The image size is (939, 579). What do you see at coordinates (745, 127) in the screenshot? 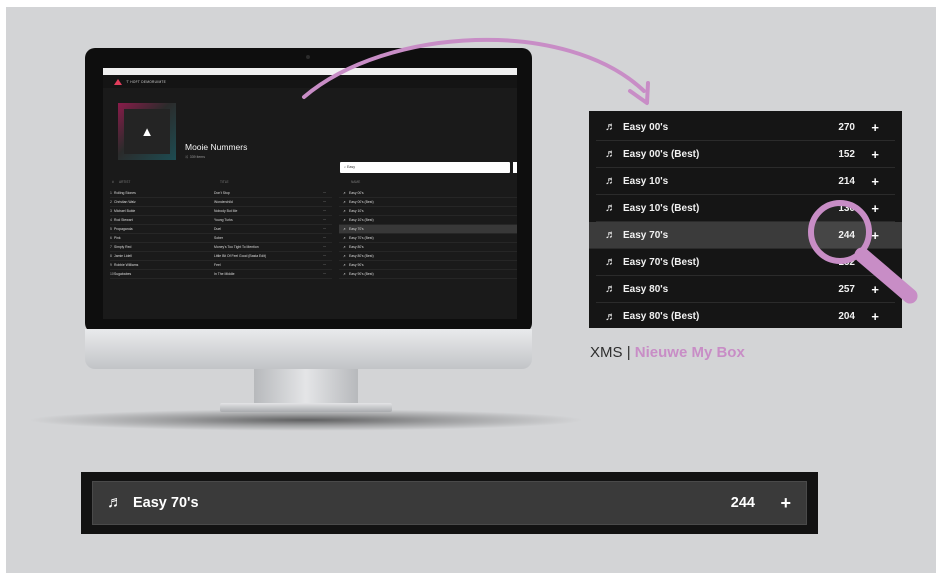
I see `list-item: ♬ Easy 00's 270 +` at bounding box center [745, 127].